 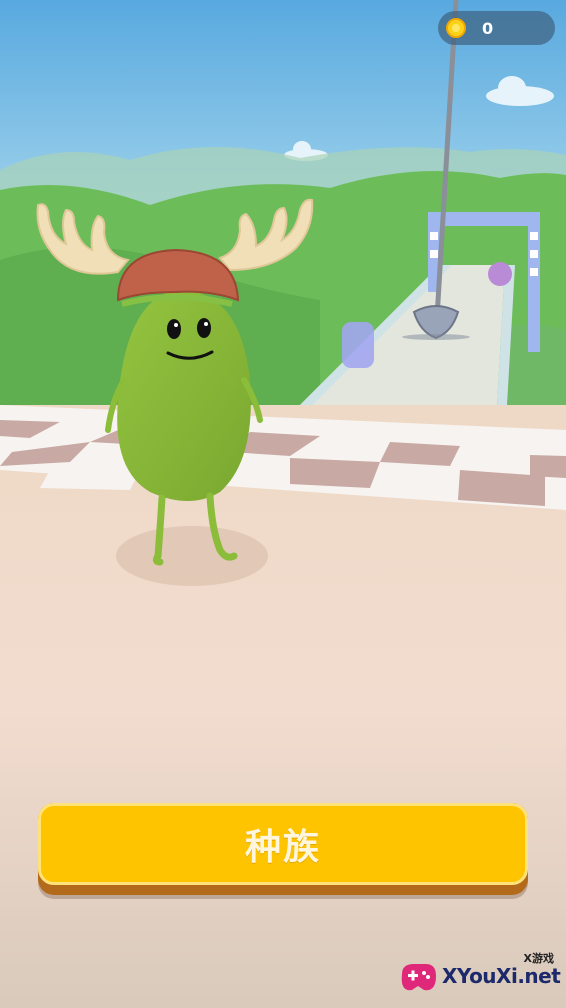 I want to click on race-button-face: 种族, so click(x=283, y=844).